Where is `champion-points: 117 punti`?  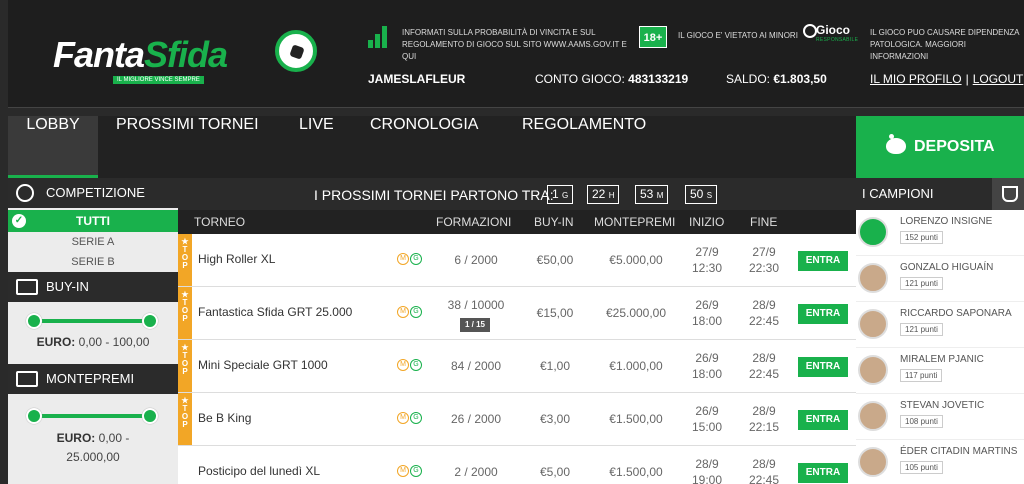
champion-points: 117 punti is located at coordinates (921, 375).